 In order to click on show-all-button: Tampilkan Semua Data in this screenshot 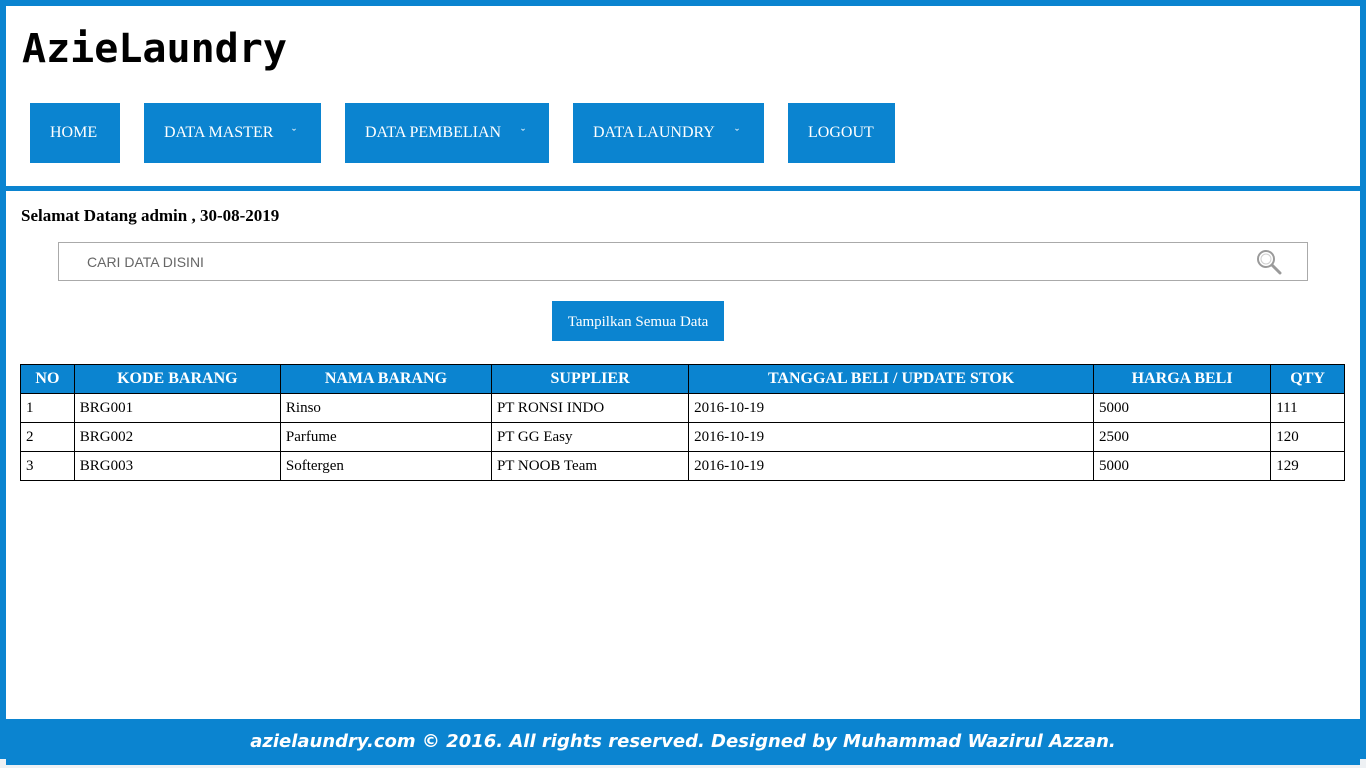, I will do `click(638, 321)`.